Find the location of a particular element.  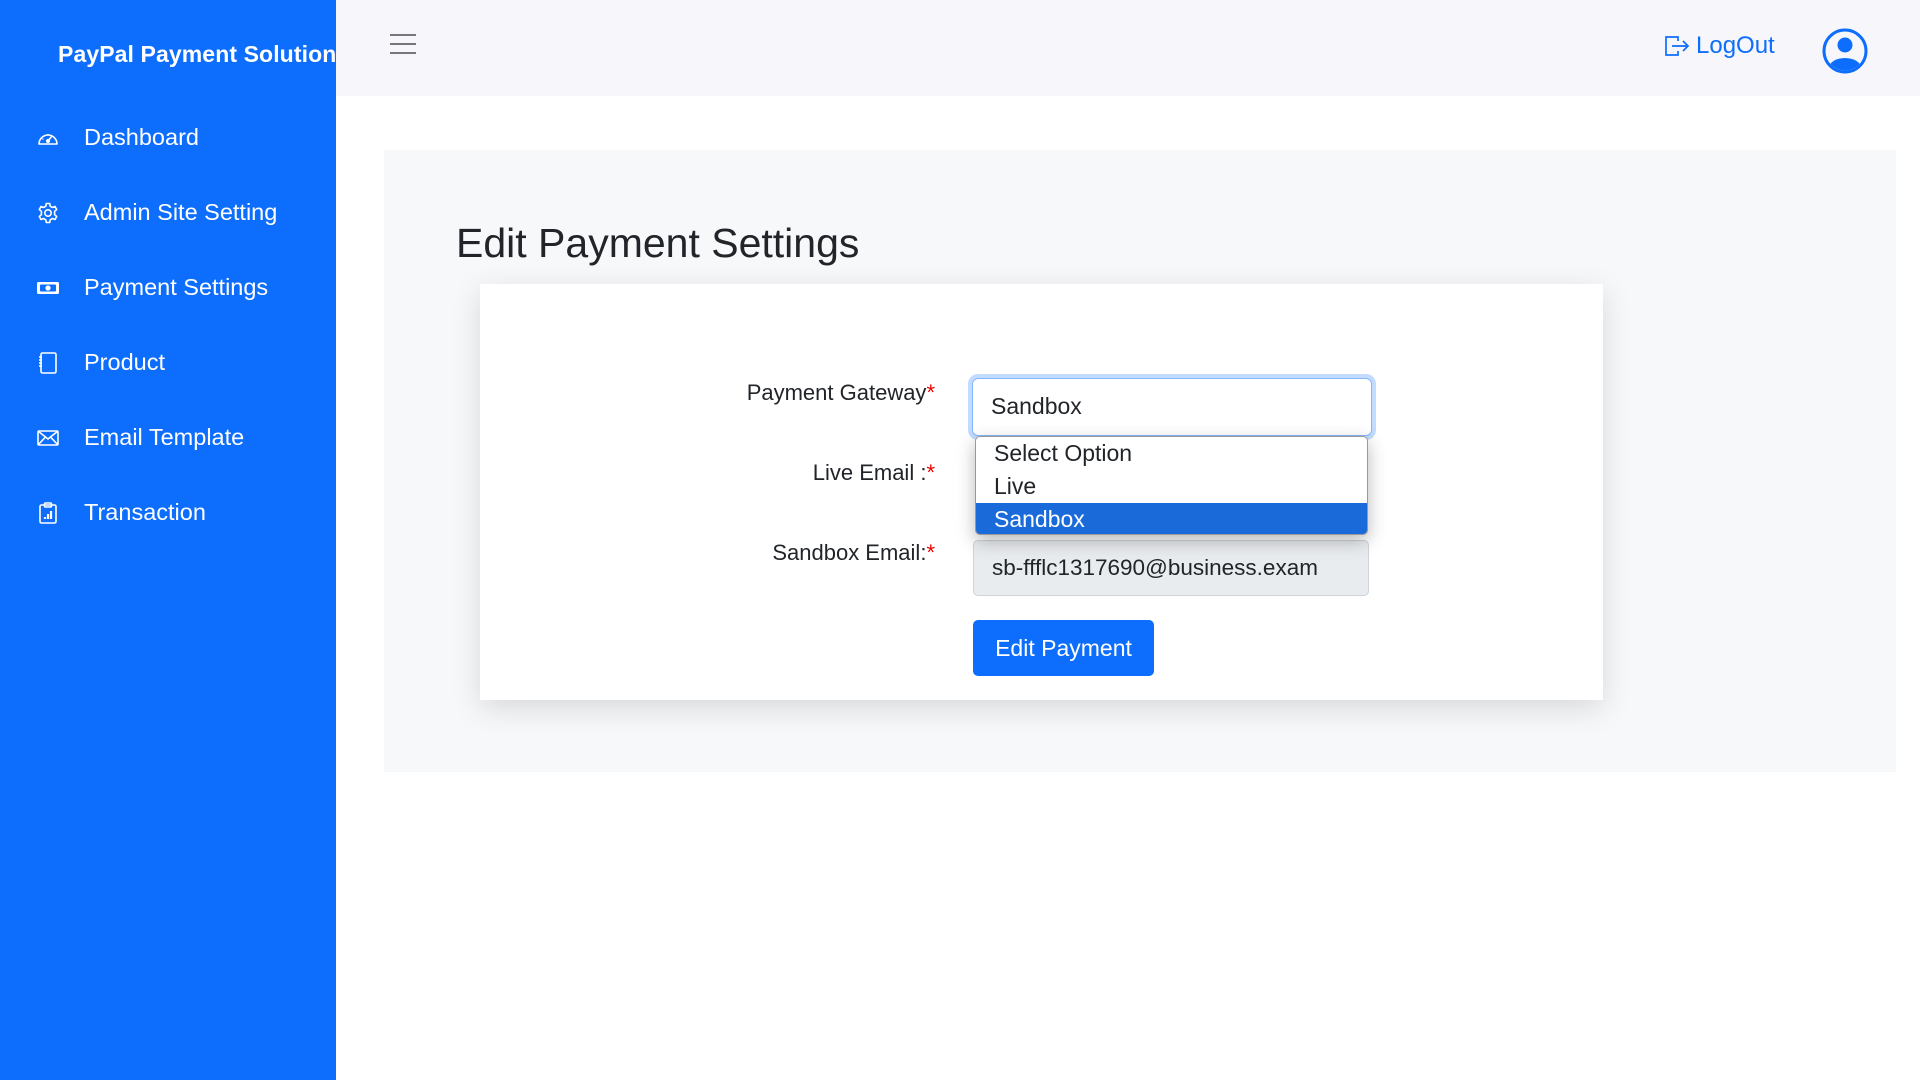

sidebar-item-label: Transaction is located at coordinates (145, 512).